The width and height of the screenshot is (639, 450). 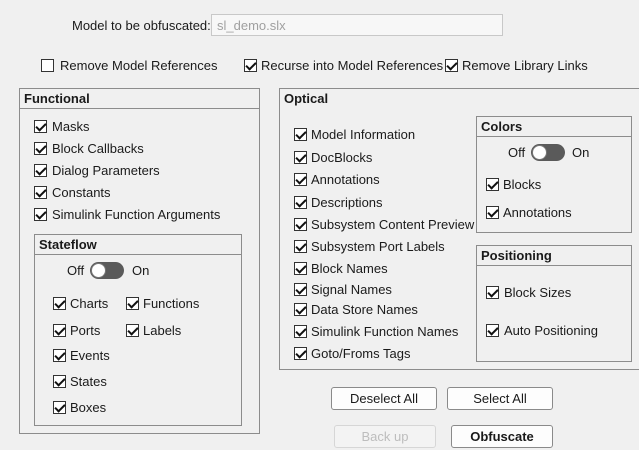 What do you see at coordinates (47, 65) in the screenshot?
I see `remove-model-references-checkbox` at bounding box center [47, 65].